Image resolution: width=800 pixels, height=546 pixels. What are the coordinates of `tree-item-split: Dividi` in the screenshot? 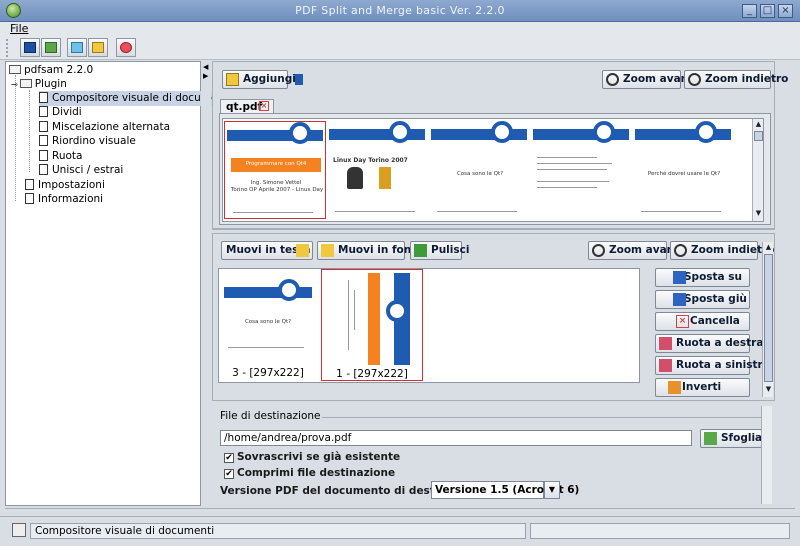 It's located at (60, 112).